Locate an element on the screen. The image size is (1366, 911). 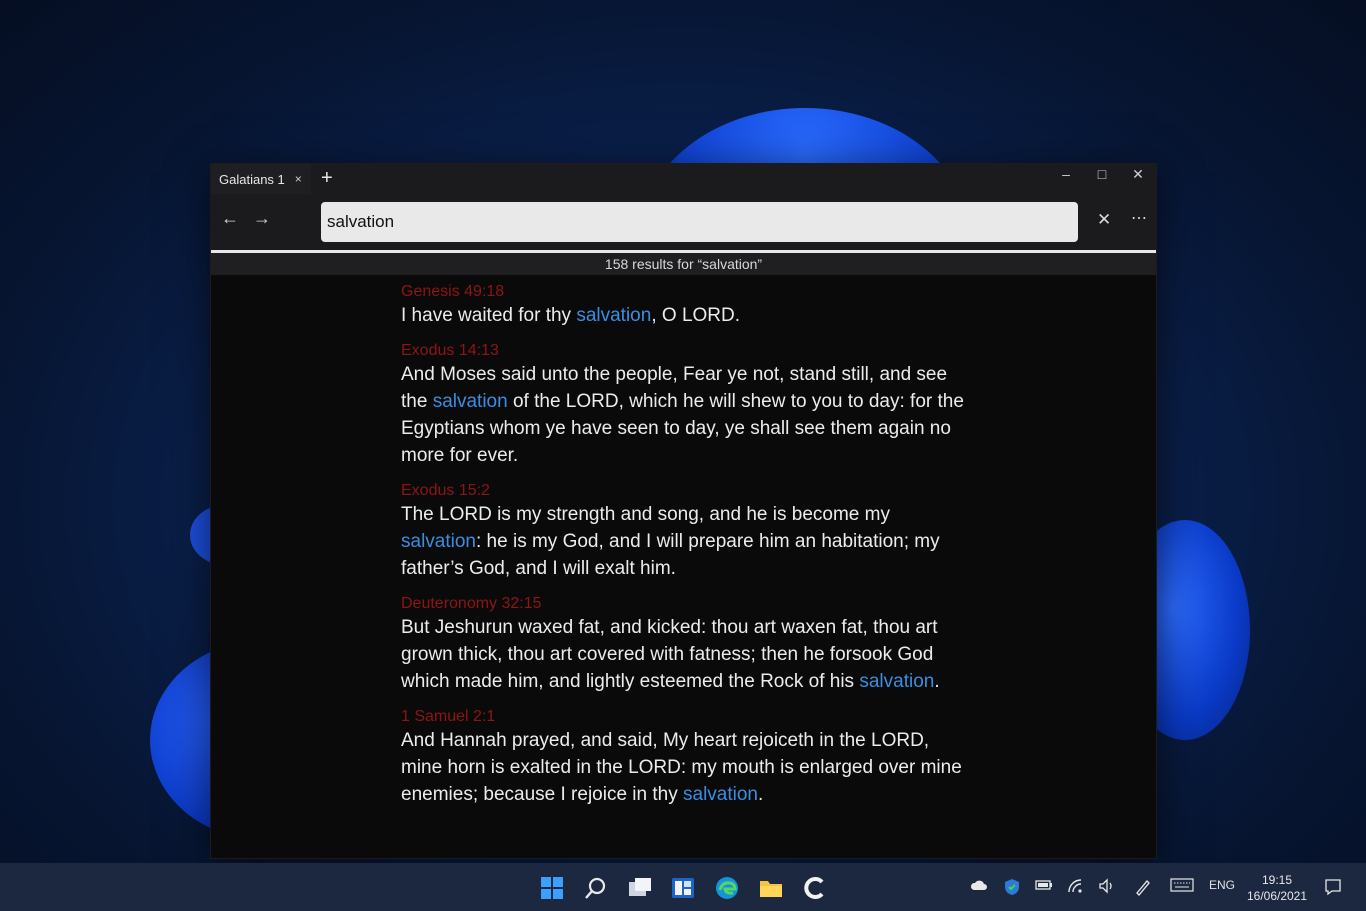
clear-search-icon: ✕ is located at coordinates (1104, 220).